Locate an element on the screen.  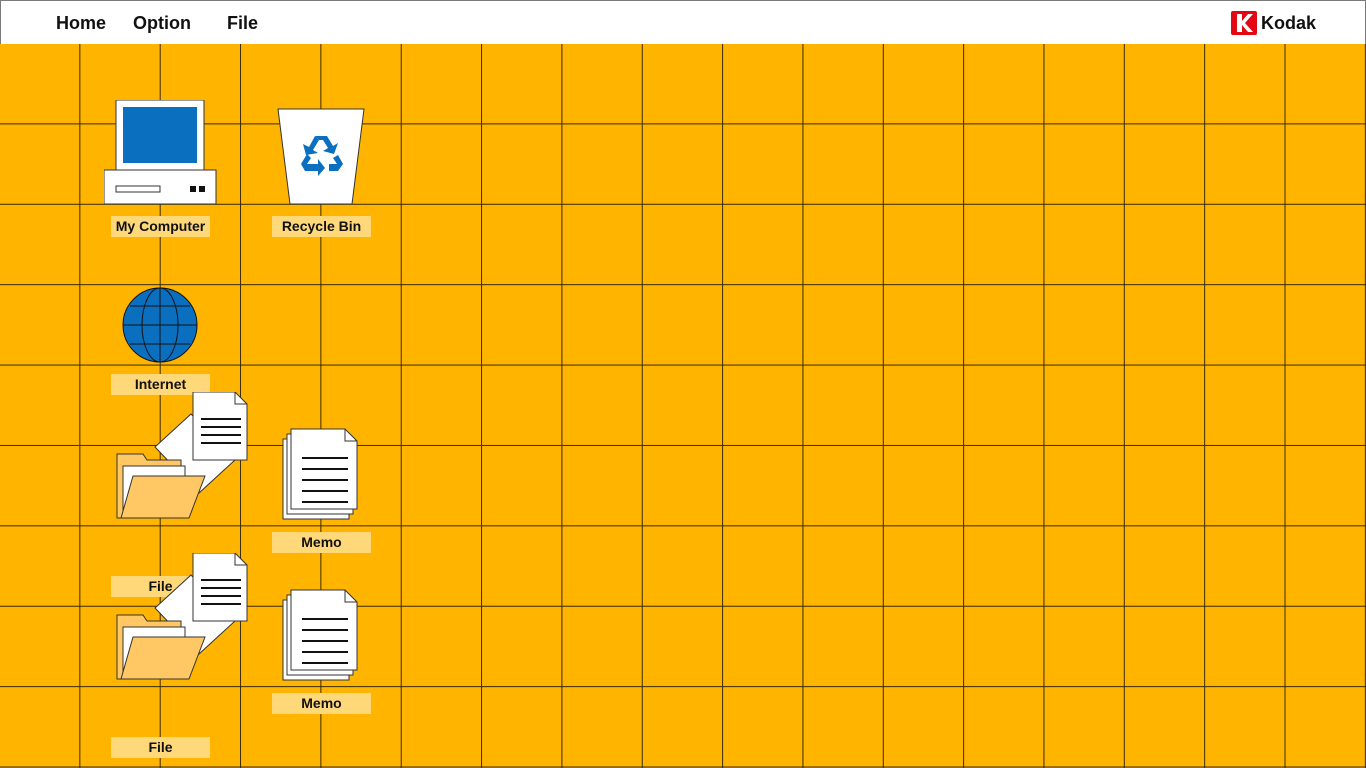
brand-logo: Kodak is located at coordinates (1273, 23).